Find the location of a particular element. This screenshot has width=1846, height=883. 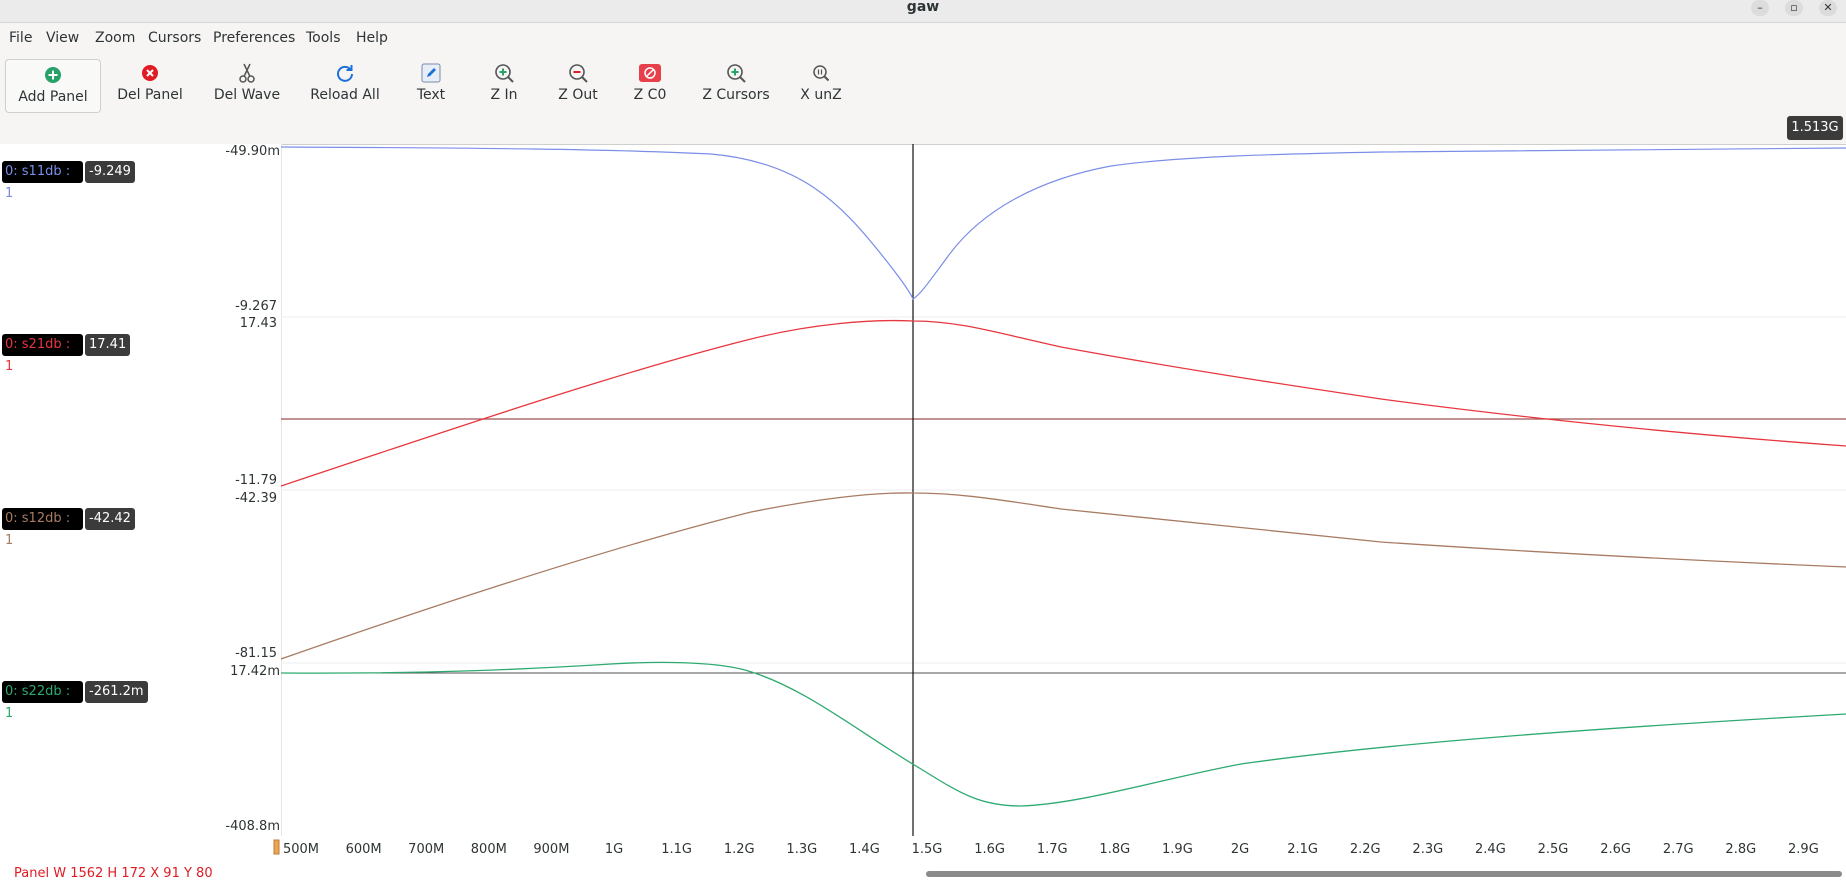

x-tick-label: 1.5G is located at coordinates (927, 849).